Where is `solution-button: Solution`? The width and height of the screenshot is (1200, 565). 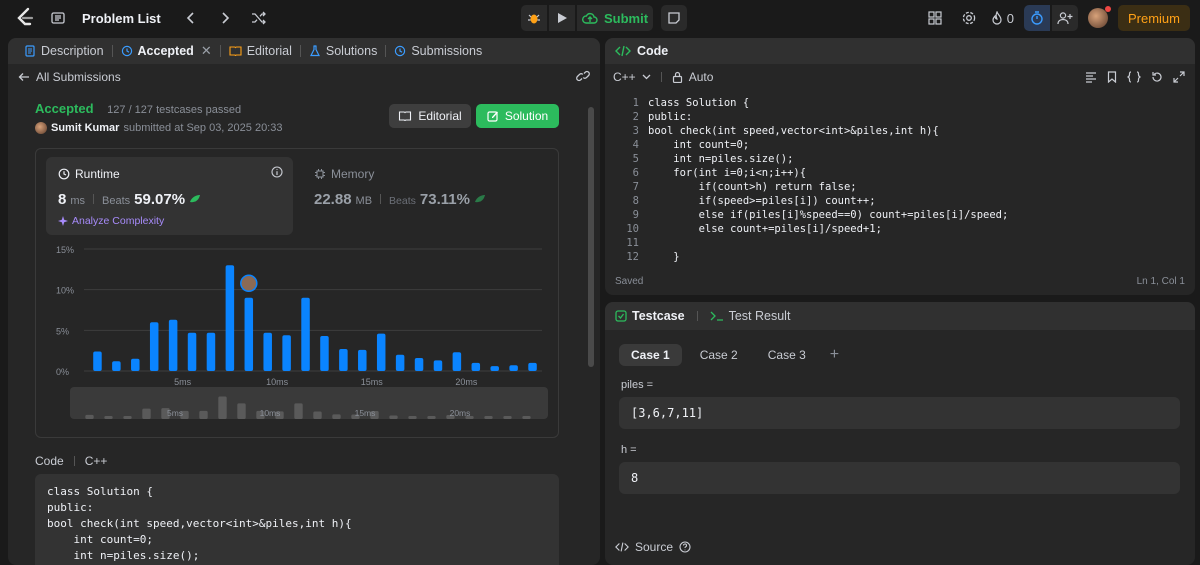 solution-button: Solution is located at coordinates (517, 116).